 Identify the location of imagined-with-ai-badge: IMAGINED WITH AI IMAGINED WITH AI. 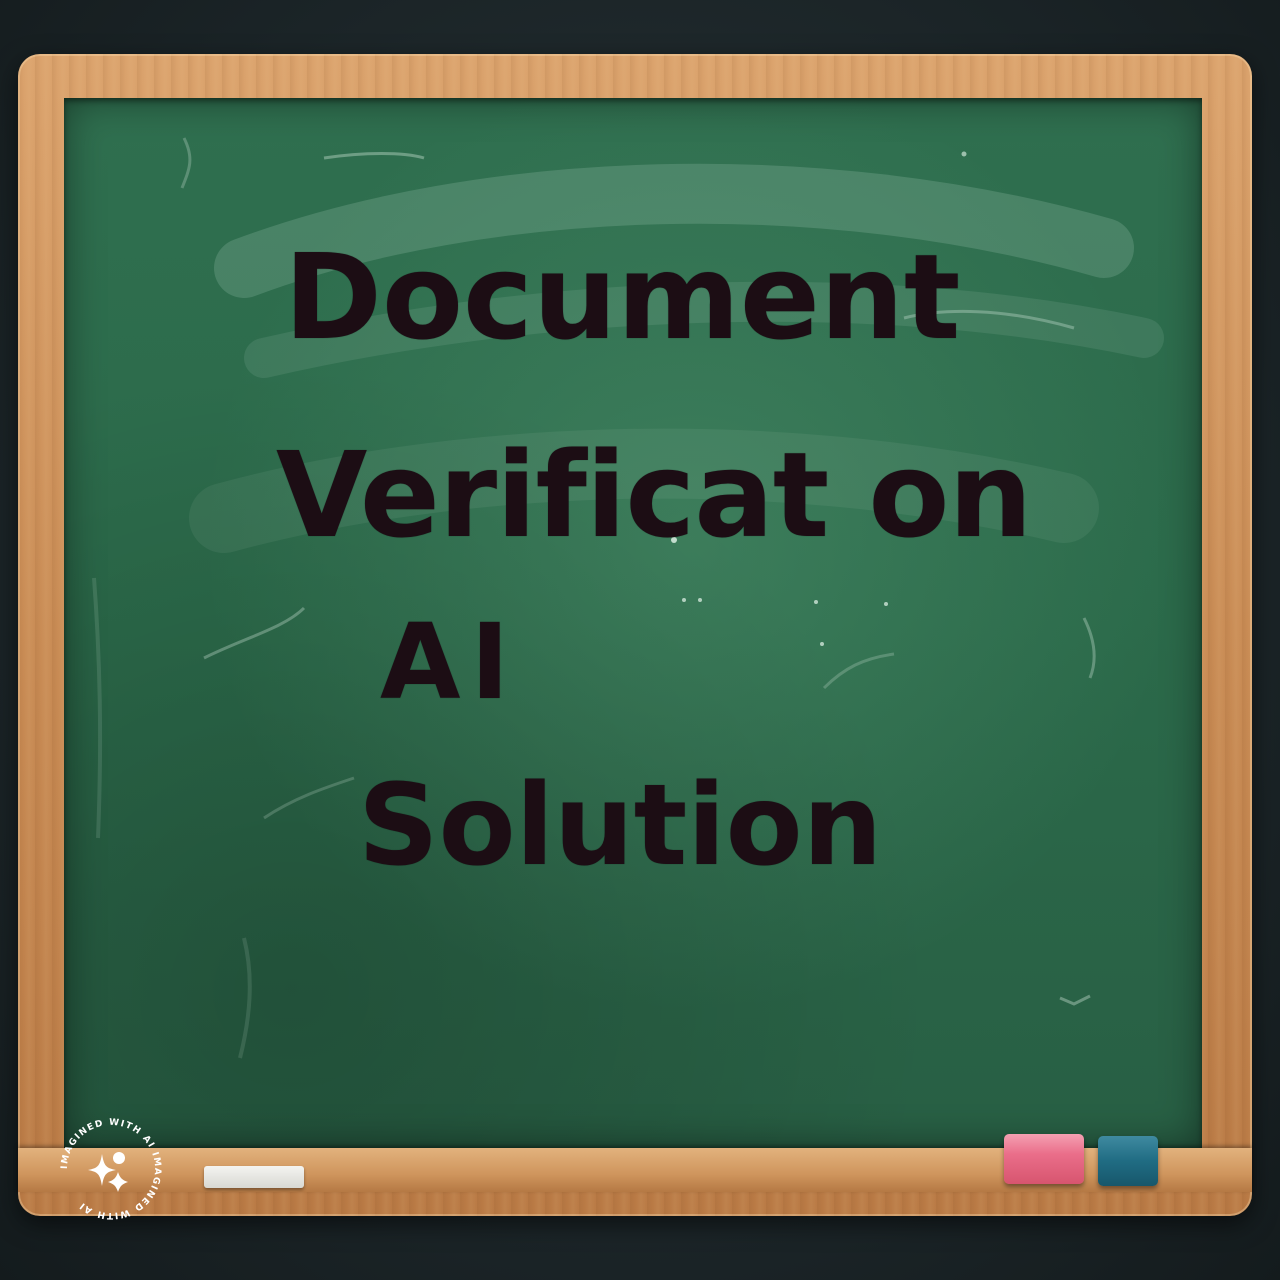
(110, 1169).